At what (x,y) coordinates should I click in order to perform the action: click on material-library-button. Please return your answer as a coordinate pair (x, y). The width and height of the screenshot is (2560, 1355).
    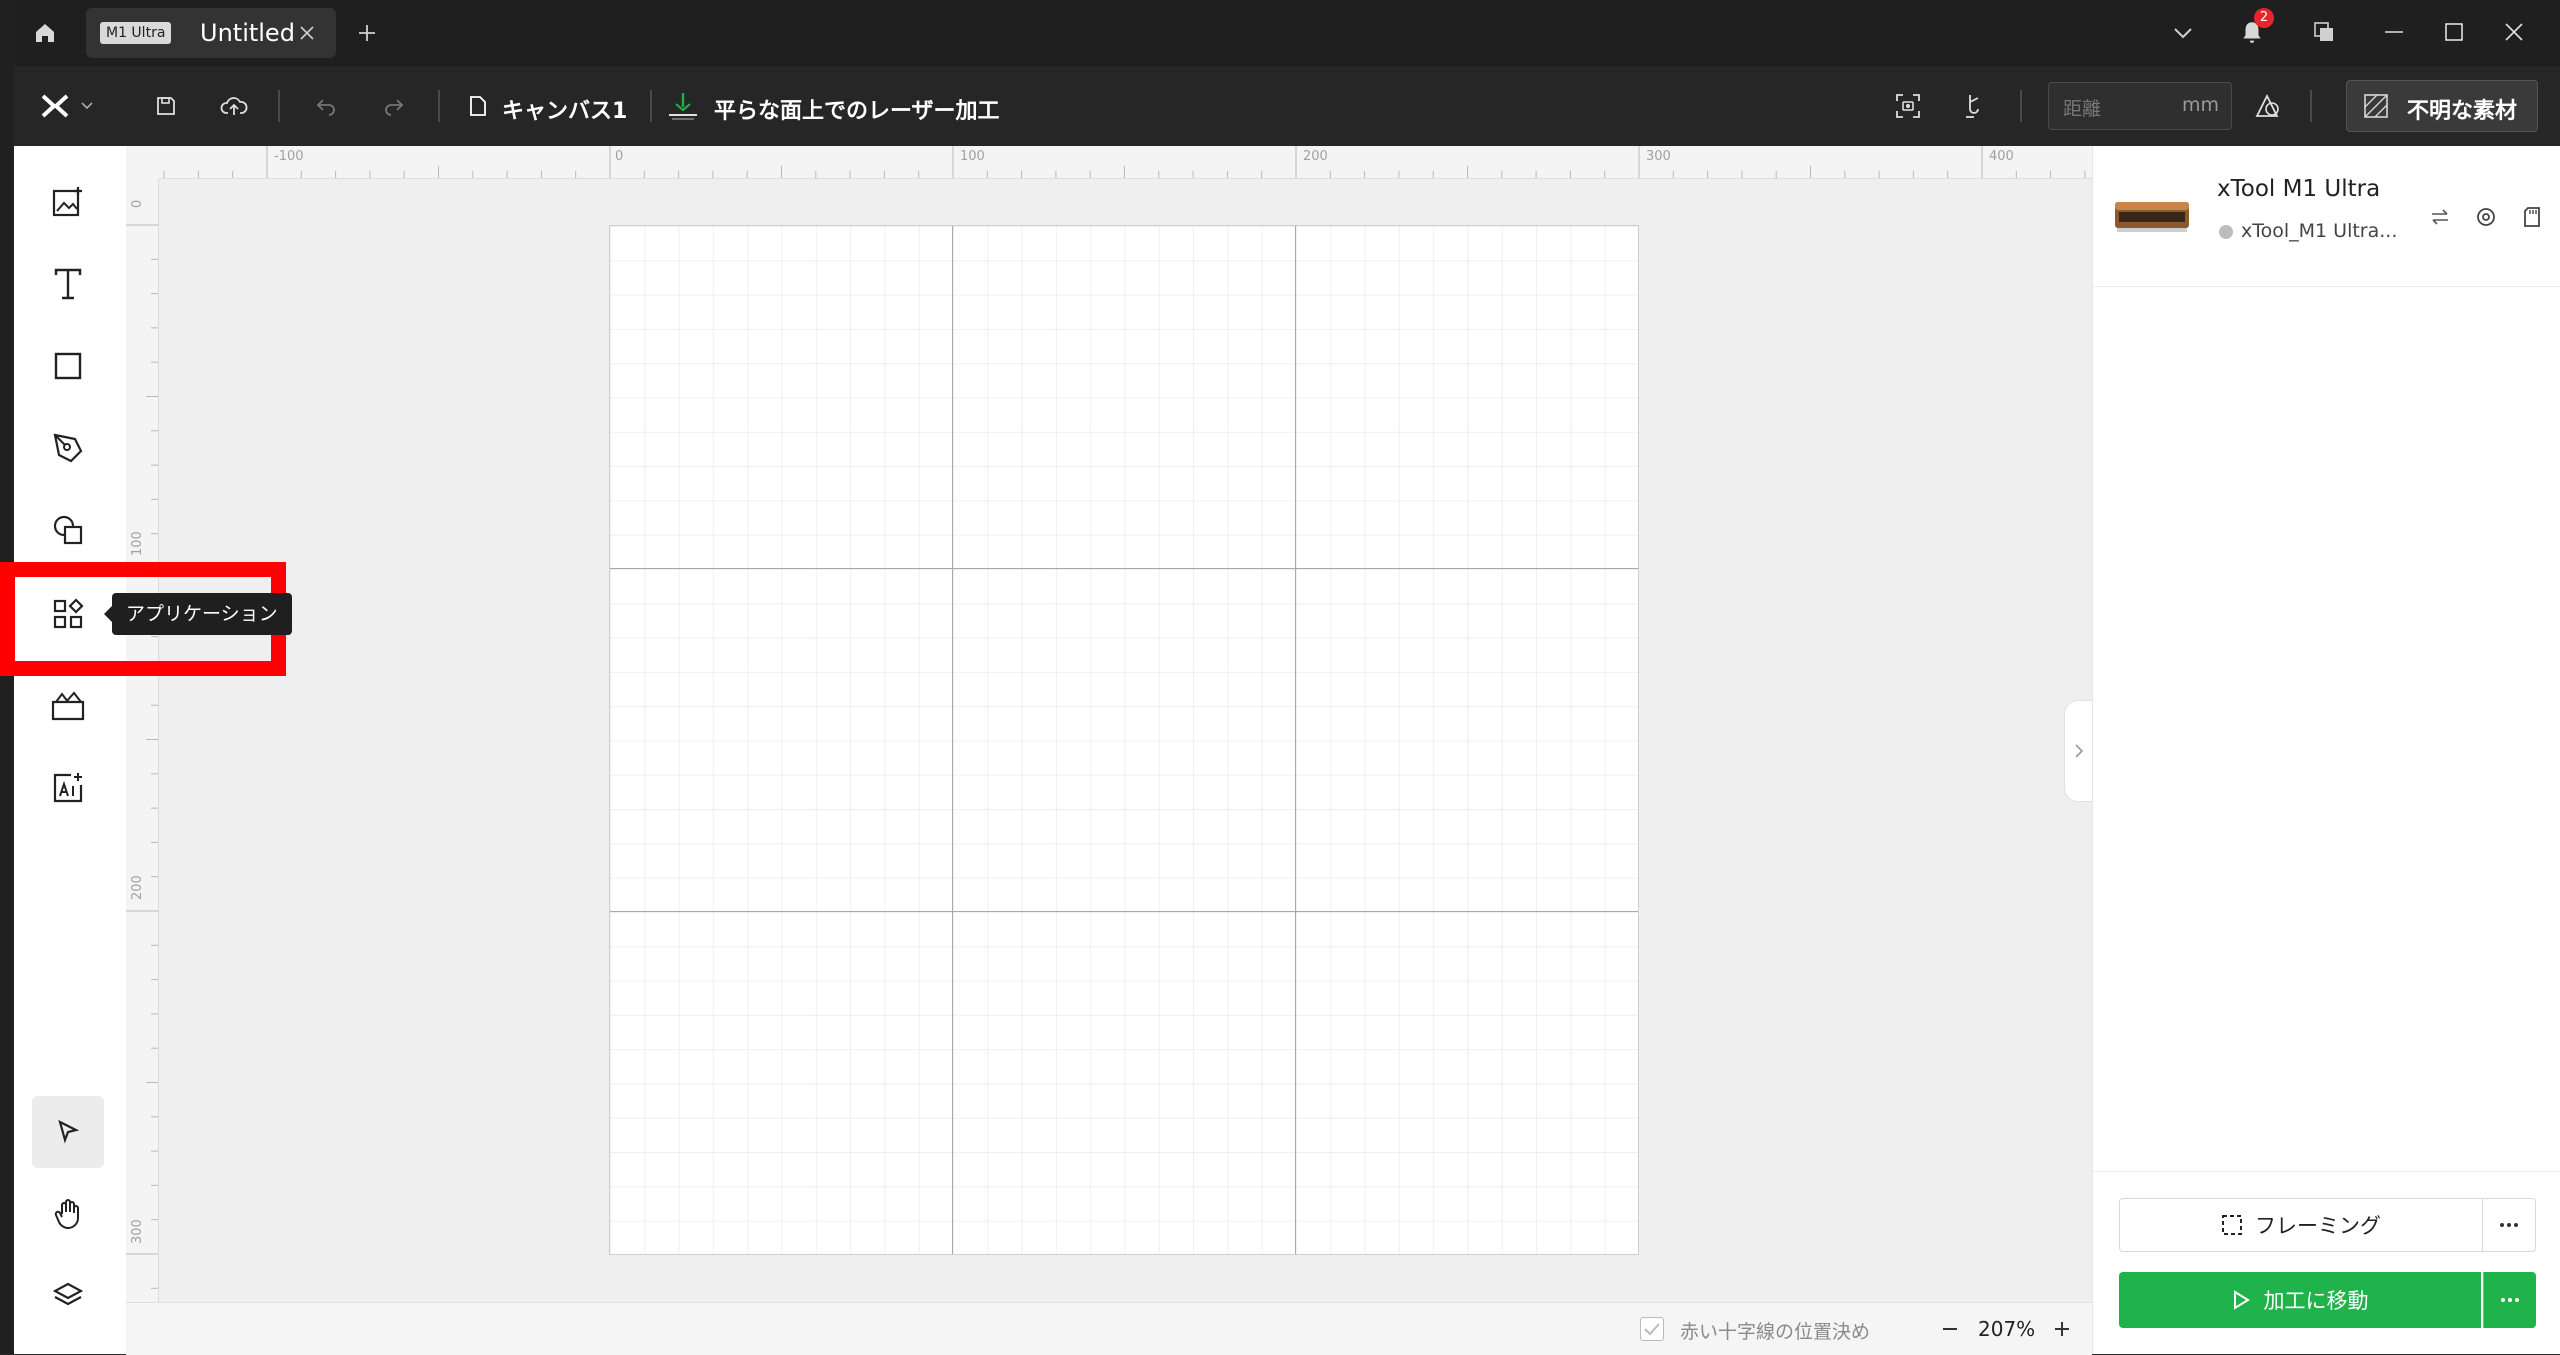
    Looking at the image, I should click on (2268, 106).